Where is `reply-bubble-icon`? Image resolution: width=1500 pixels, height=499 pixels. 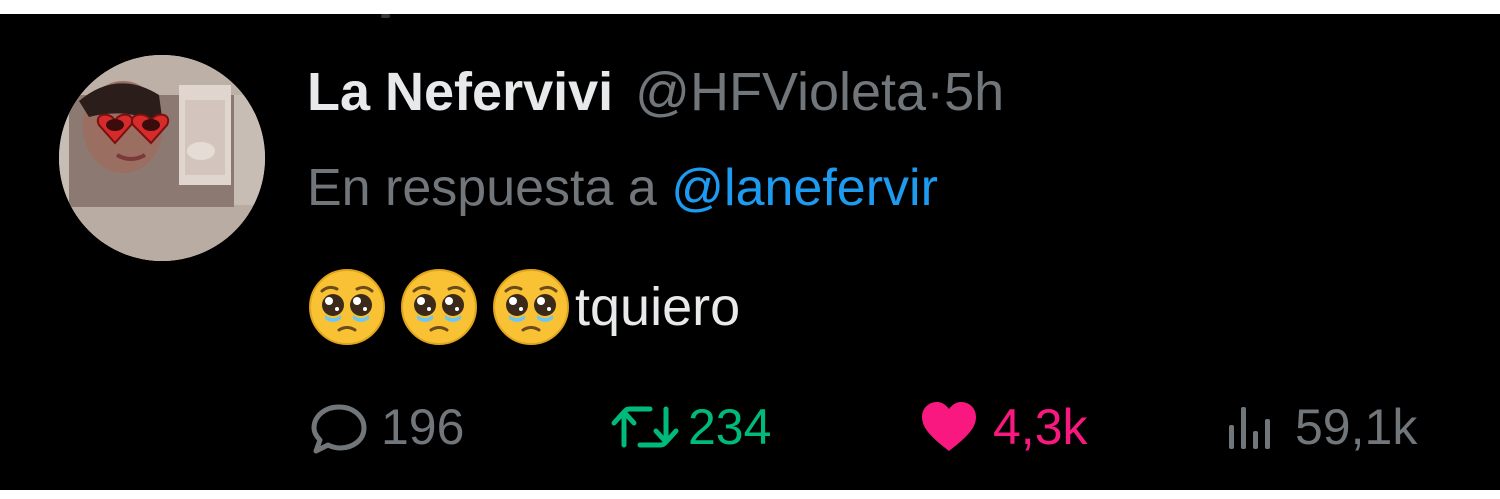
reply-bubble-icon is located at coordinates (339, 429).